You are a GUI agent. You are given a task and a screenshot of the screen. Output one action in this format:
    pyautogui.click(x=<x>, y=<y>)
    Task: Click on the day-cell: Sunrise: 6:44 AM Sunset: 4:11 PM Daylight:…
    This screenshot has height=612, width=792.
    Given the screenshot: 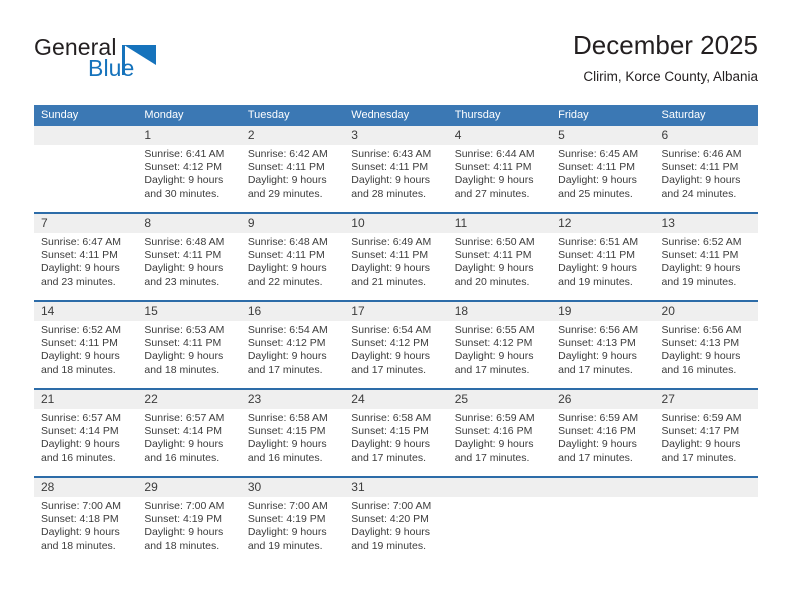 What is the action you would take?
    pyautogui.click(x=499, y=179)
    